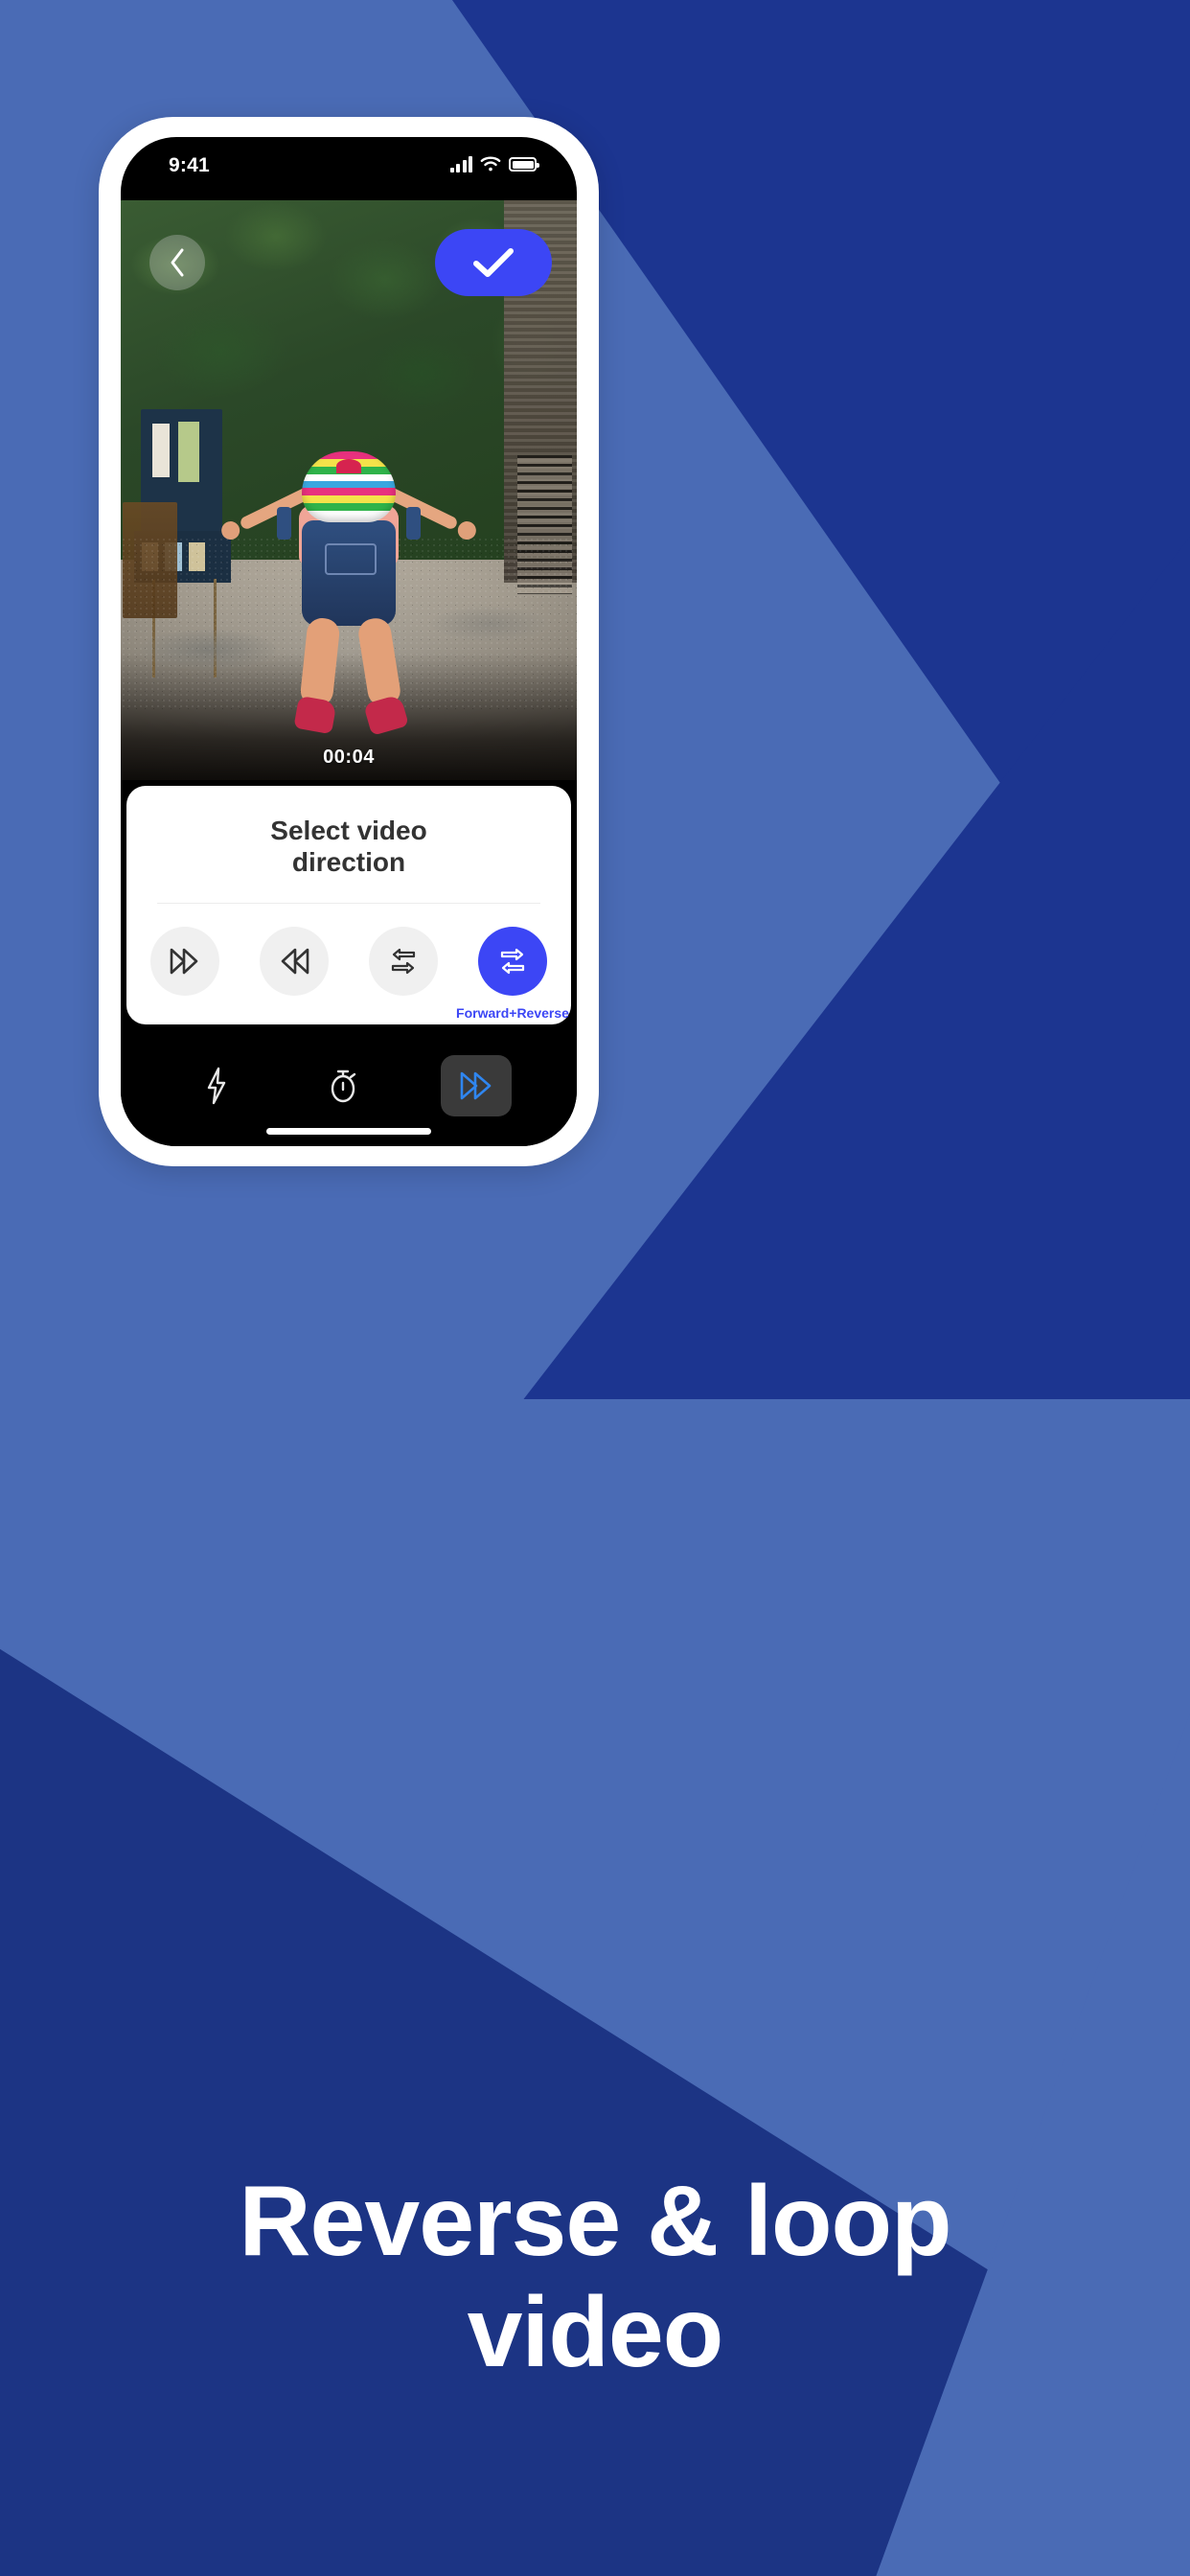  I want to click on child-left-leg, so click(320, 662).